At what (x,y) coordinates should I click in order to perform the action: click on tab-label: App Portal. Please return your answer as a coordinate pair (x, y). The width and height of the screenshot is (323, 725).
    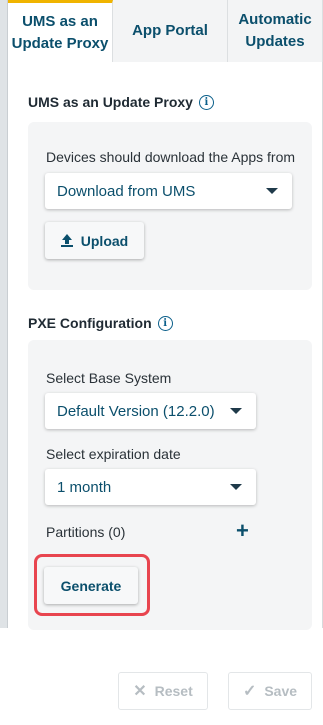
    Looking at the image, I should click on (170, 30).